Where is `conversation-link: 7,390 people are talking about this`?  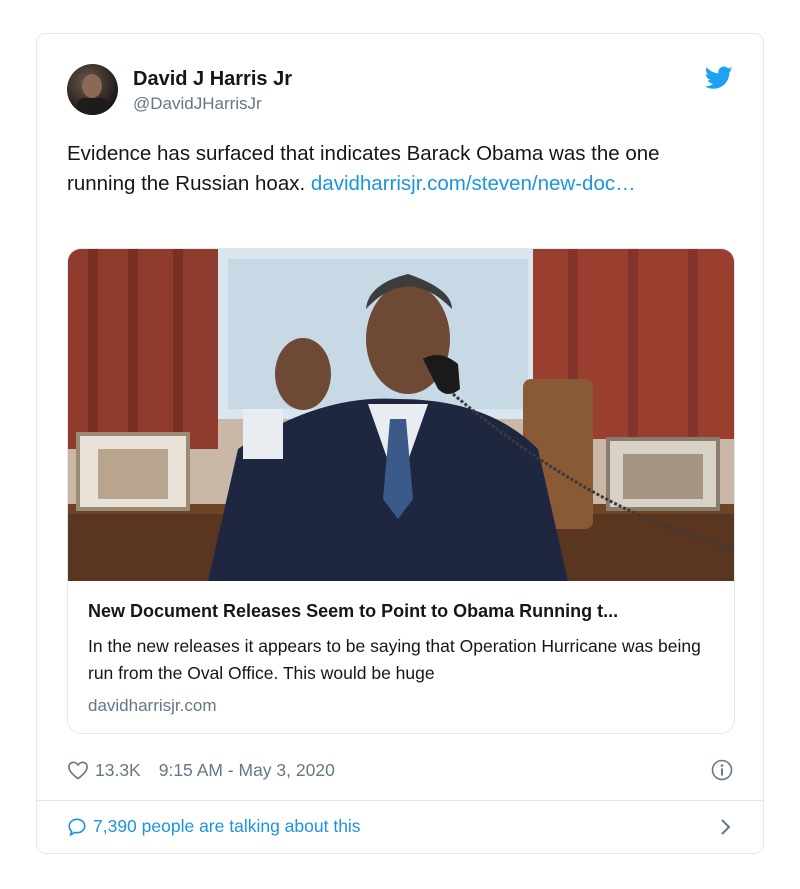
conversation-link: 7,390 people are talking about this is located at coordinates (214, 826).